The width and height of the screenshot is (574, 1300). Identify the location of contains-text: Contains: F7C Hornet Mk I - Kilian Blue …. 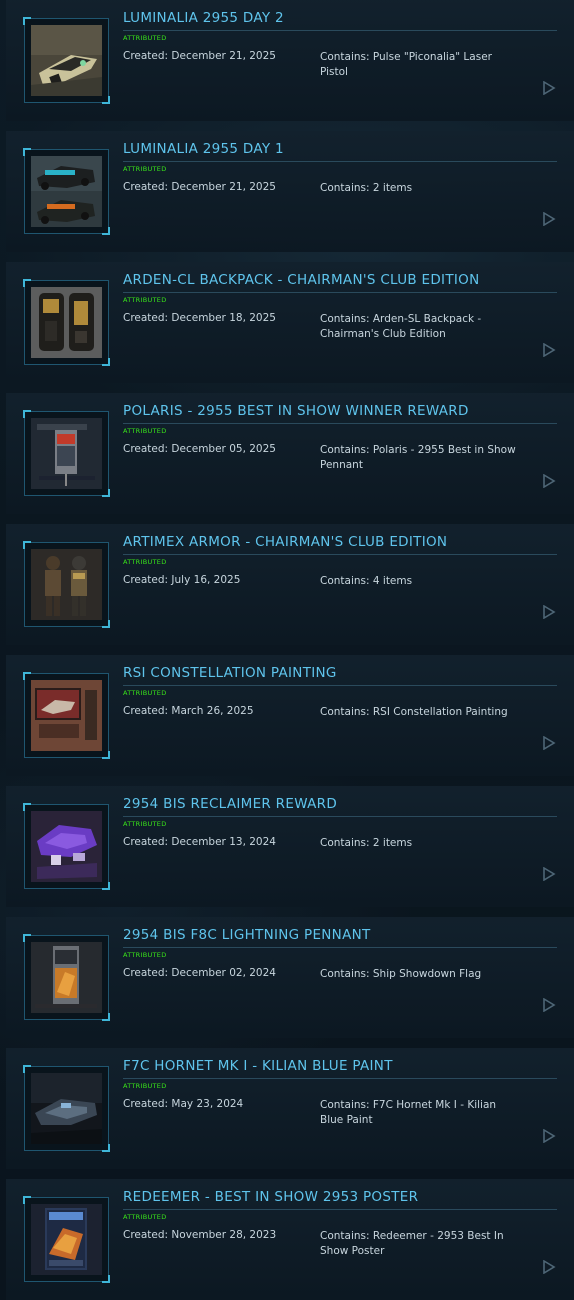
(408, 1112).